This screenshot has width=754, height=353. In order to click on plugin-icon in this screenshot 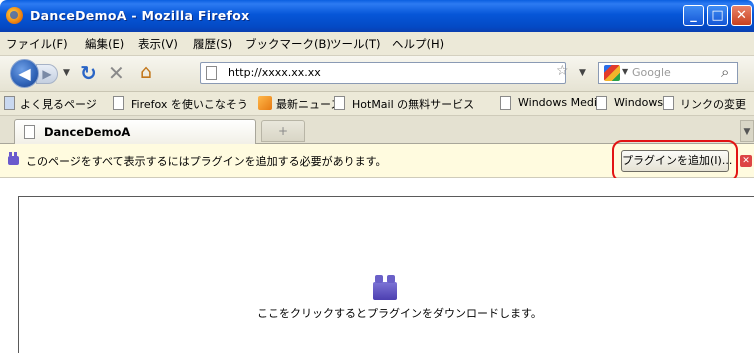, I will do `click(13, 158)`.